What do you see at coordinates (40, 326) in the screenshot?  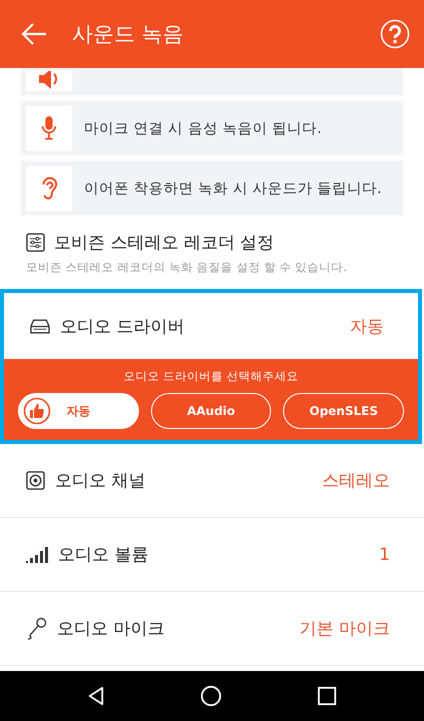 I see `drive-icon` at bounding box center [40, 326].